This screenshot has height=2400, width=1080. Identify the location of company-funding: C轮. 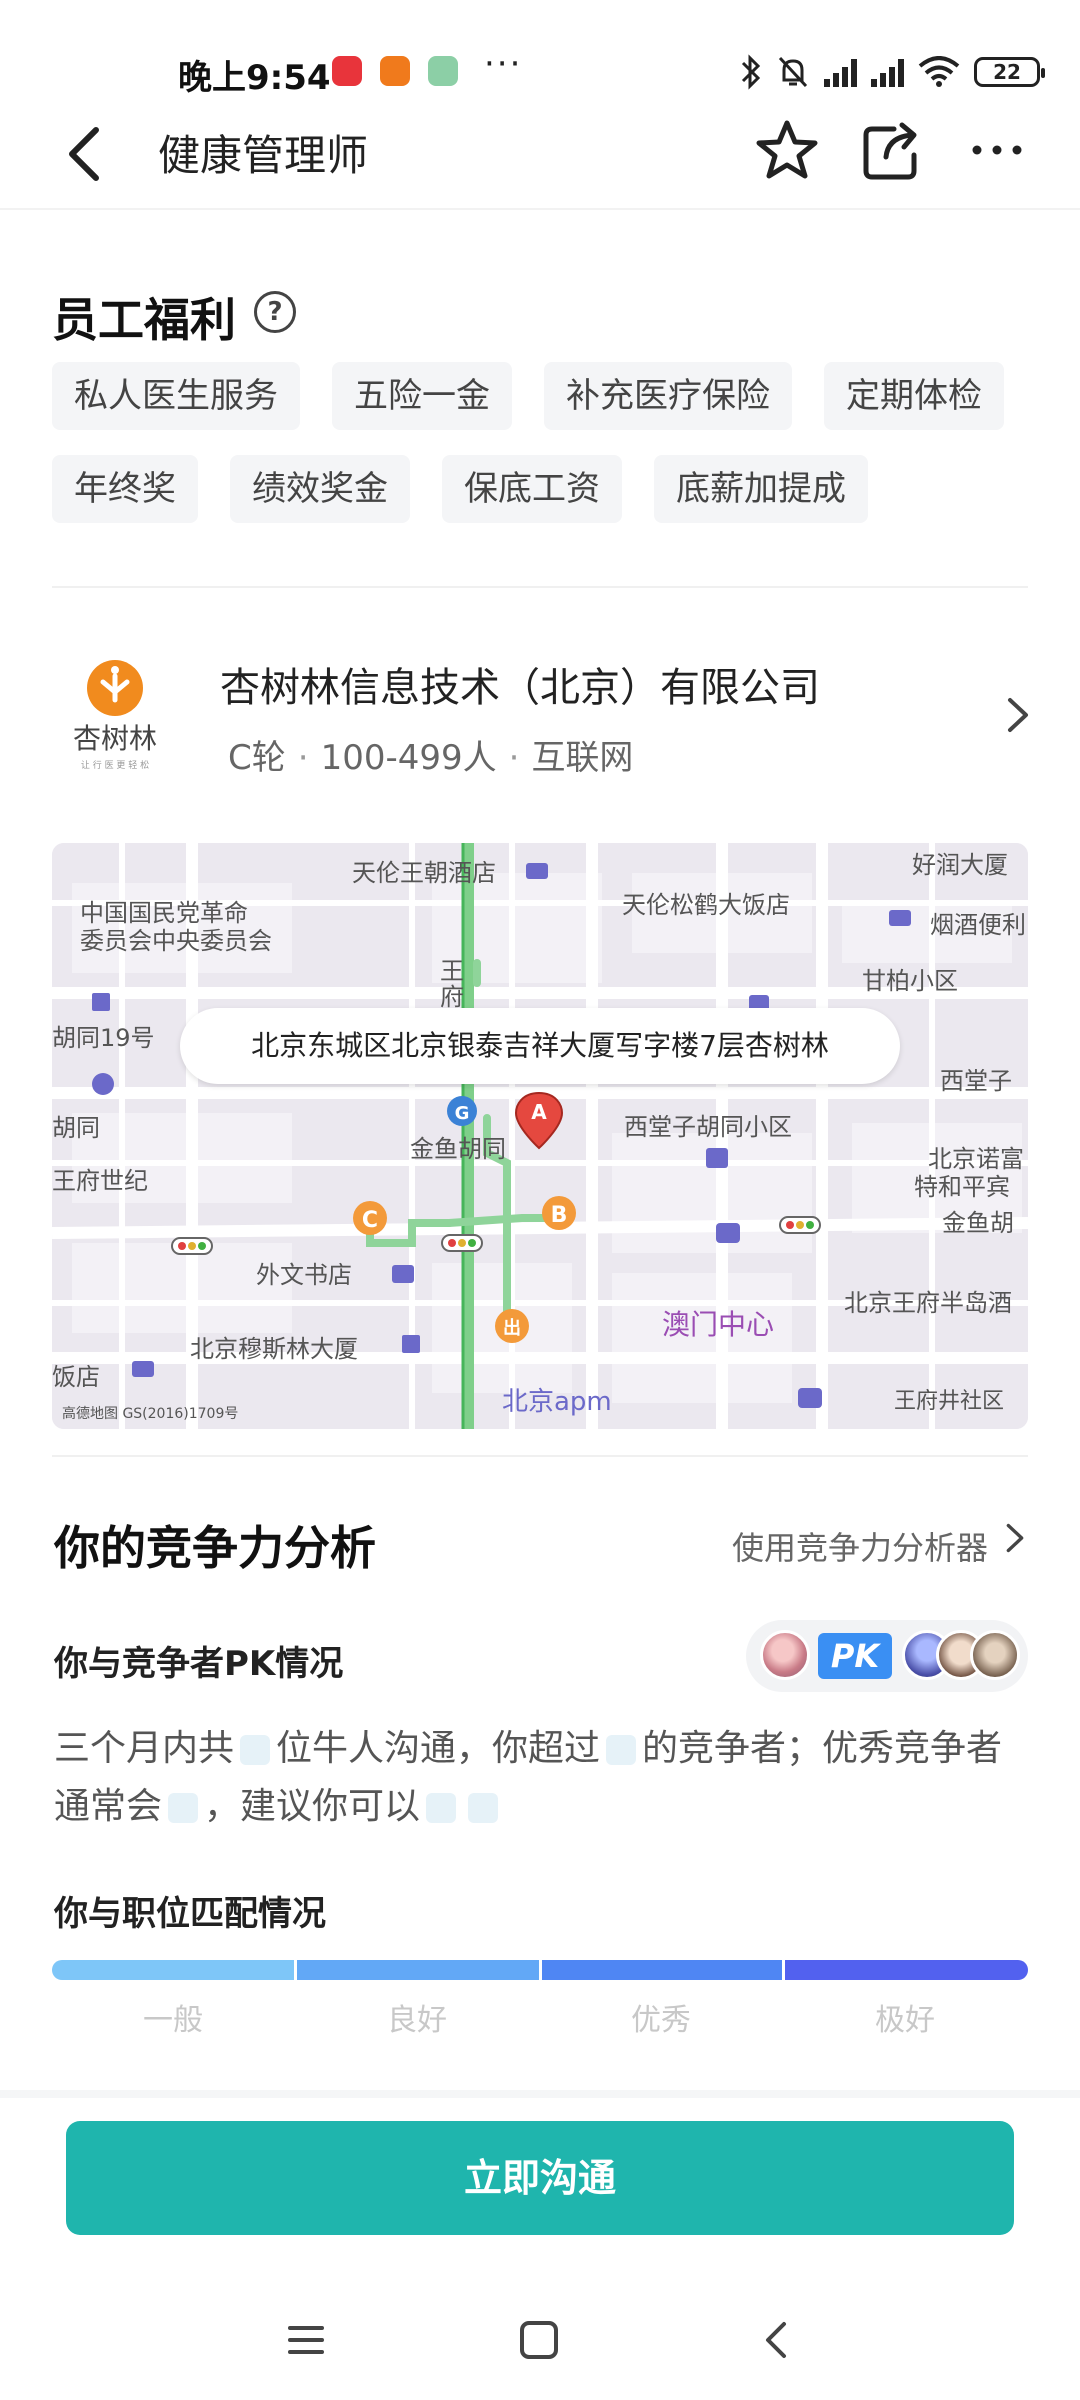
(257, 758).